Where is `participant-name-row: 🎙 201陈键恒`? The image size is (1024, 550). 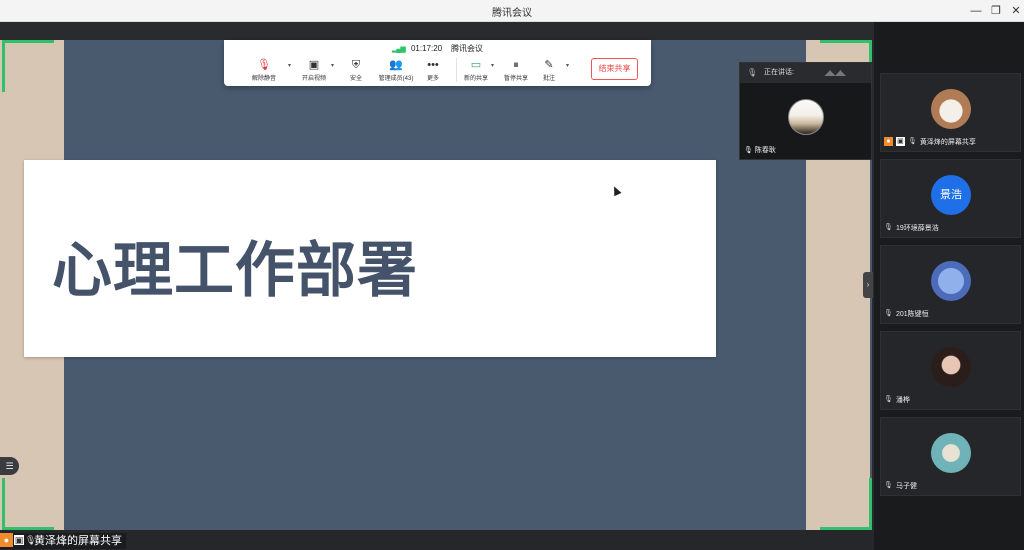
participant-name-row: 🎙 201陈键恒 is located at coordinates (906, 314).